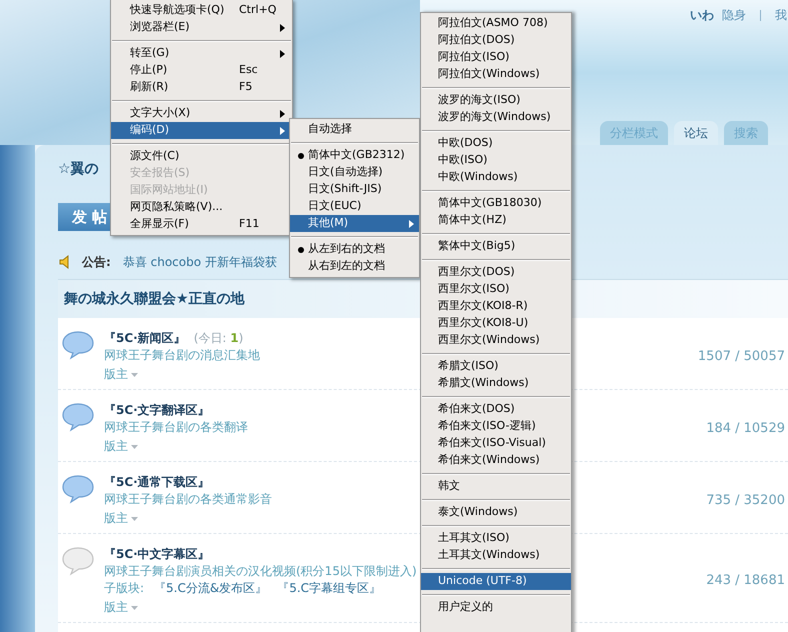 The width and height of the screenshot is (788, 632). I want to click on menu-item: 西里尔文(DOS), so click(496, 272).